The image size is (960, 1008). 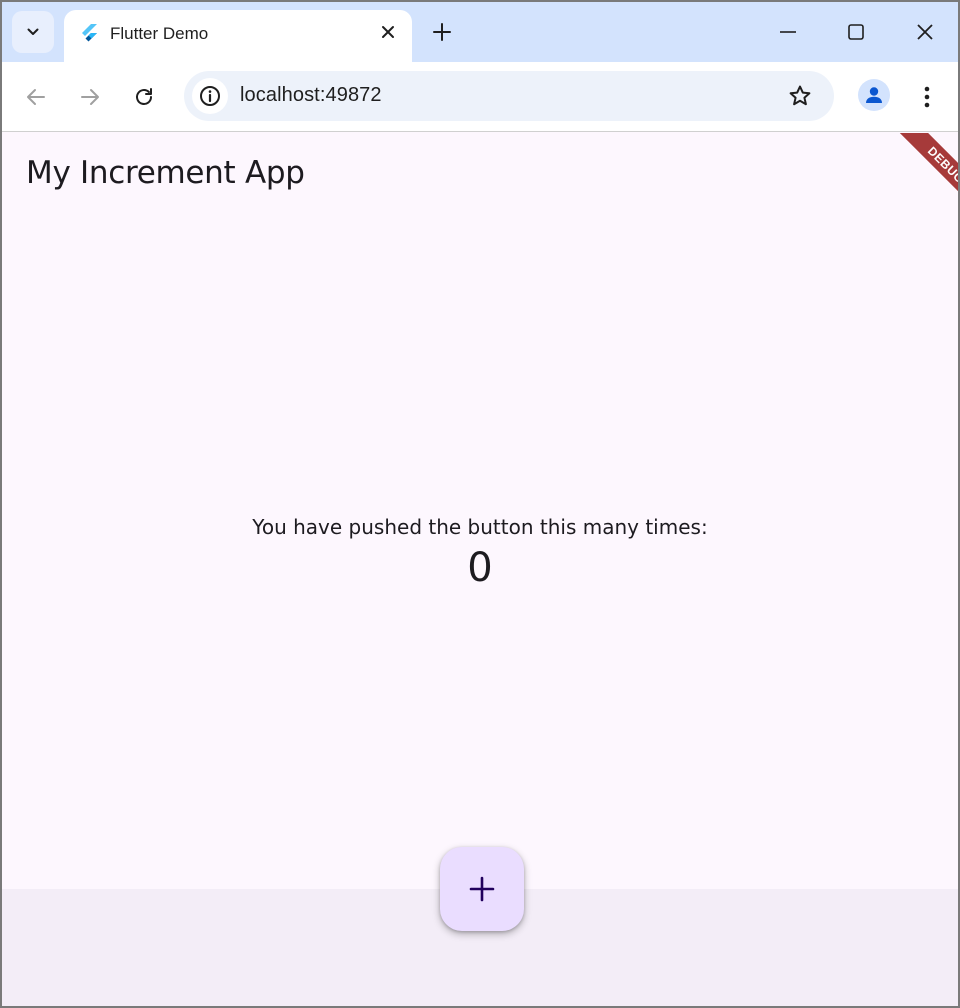 I want to click on back-button, so click(x=36, y=97).